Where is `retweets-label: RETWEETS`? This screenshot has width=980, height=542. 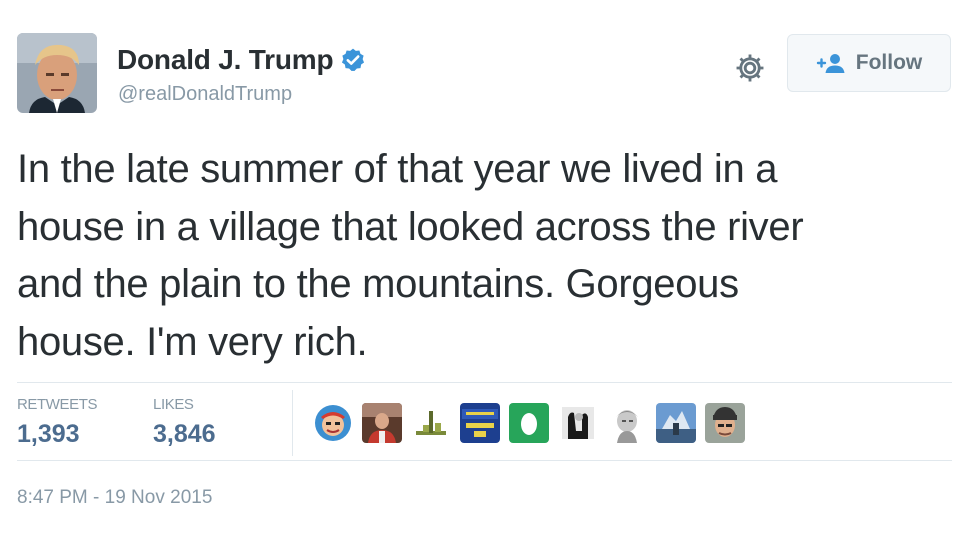 retweets-label: RETWEETS is located at coordinates (57, 404).